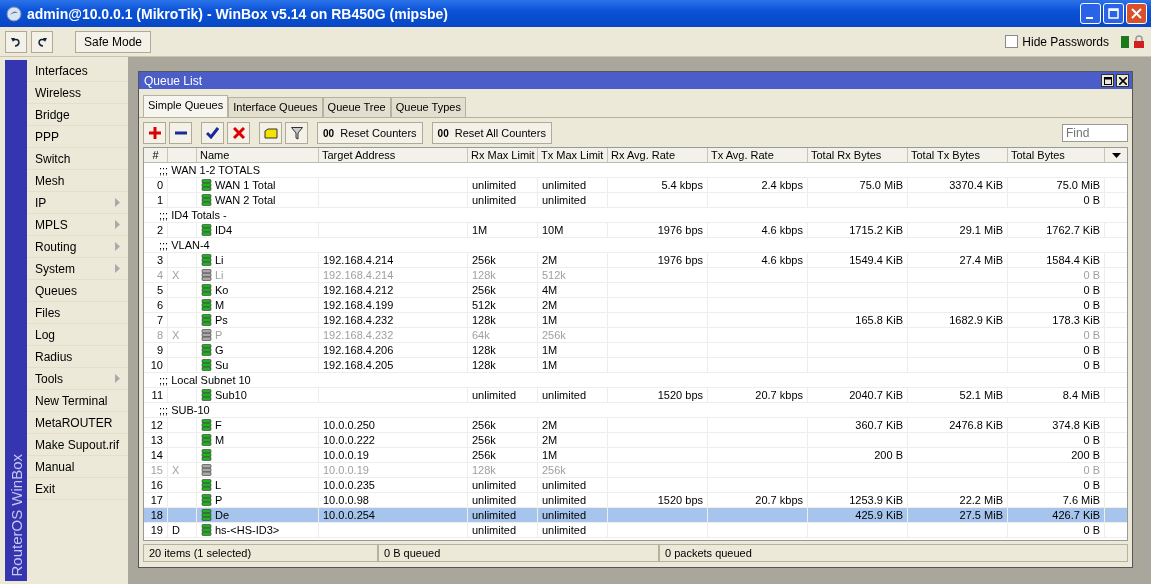 This screenshot has height=584, width=1151. What do you see at coordinates (1076, 320) in the screenshot?
I see `table-cell: 178.3 KiB` at bounding box center [1076, 320].